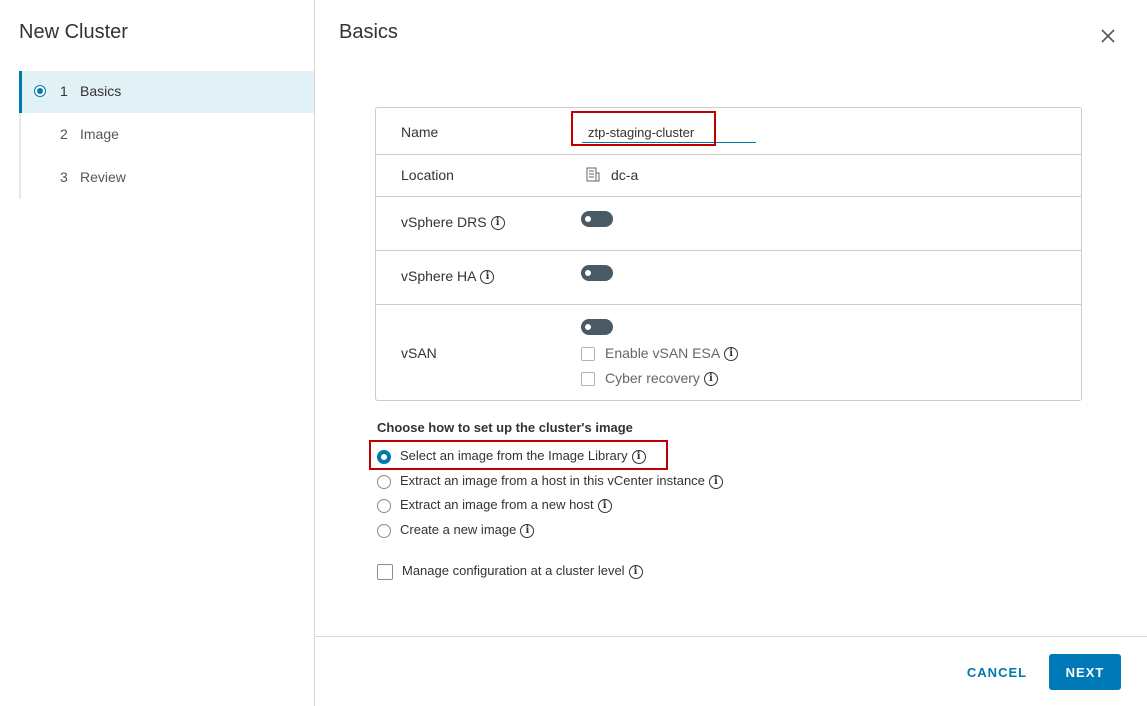 The image size is (1147, 706). I want to click on vsan-esa-option: Enable vSAN ESA i, so click(660, 353).